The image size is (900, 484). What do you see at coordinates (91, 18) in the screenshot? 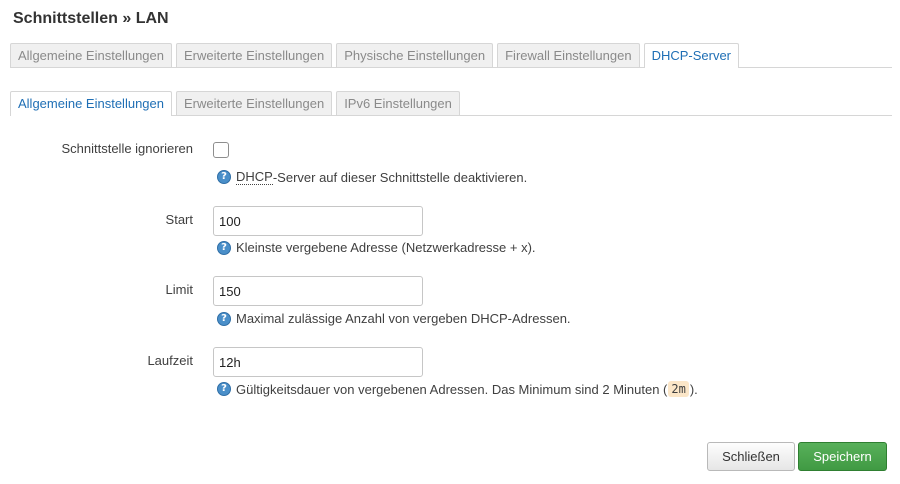
I see `dialog-title: Schnittstellen » LAN` at bounding box center [91, 18].